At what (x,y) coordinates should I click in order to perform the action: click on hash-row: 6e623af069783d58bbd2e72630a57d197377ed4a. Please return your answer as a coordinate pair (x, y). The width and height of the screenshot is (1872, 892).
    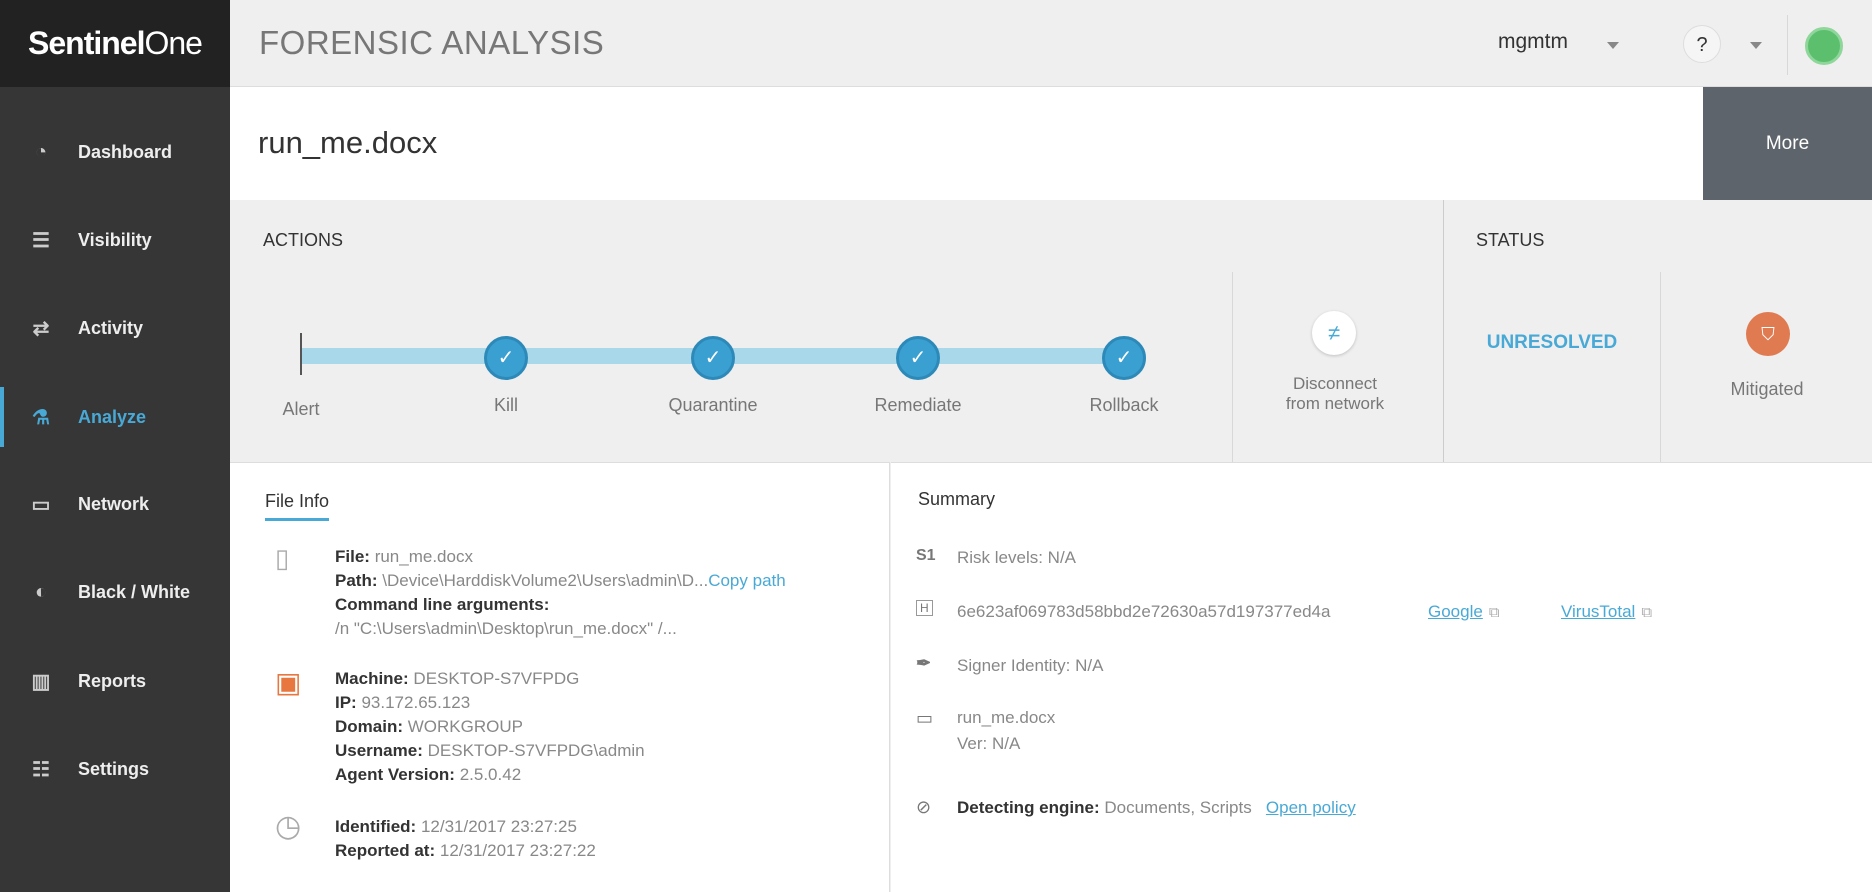
    Looking at the image, I should click on (1143, 612).